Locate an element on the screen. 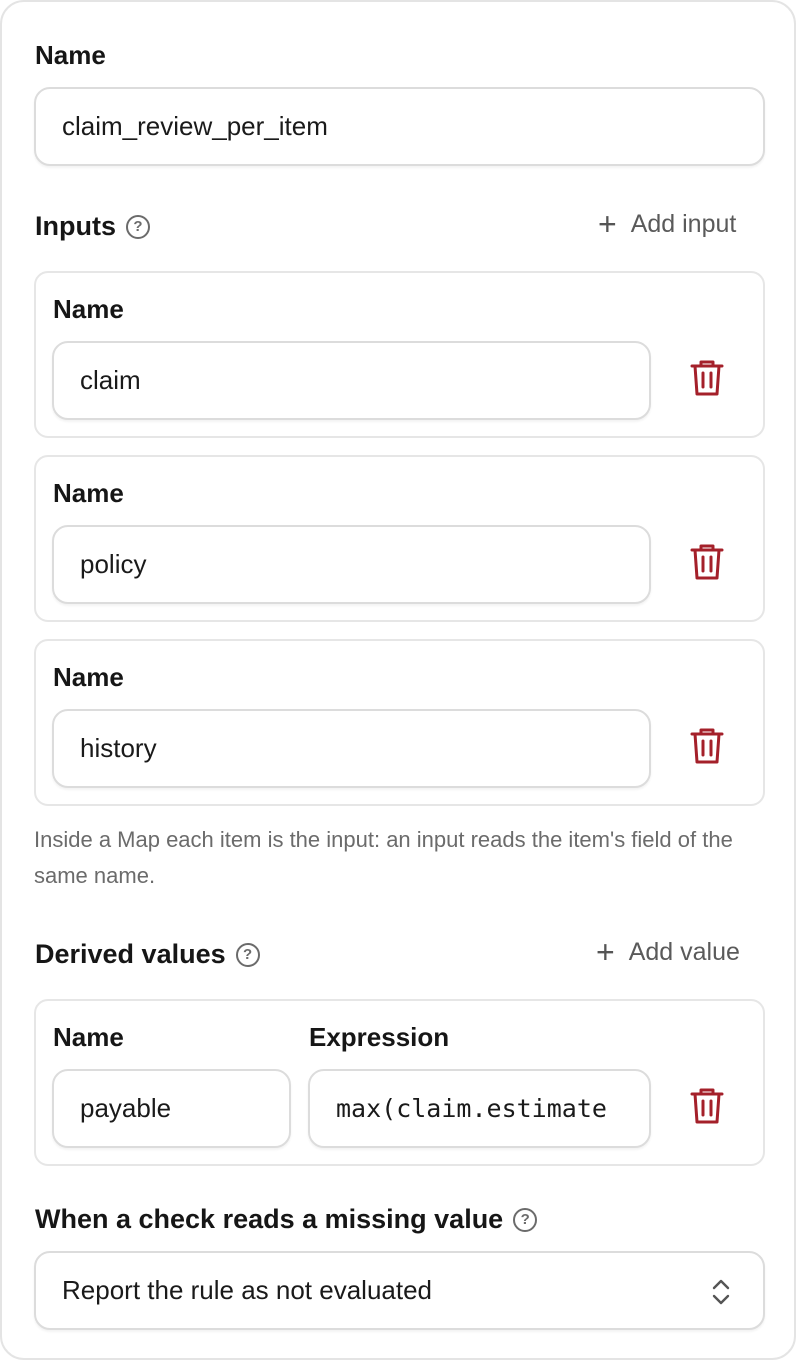 Image resolution: width=800 pixels, height=1360 pixels. inputs-title: Inputs ? is located at coordinates (92, 226).